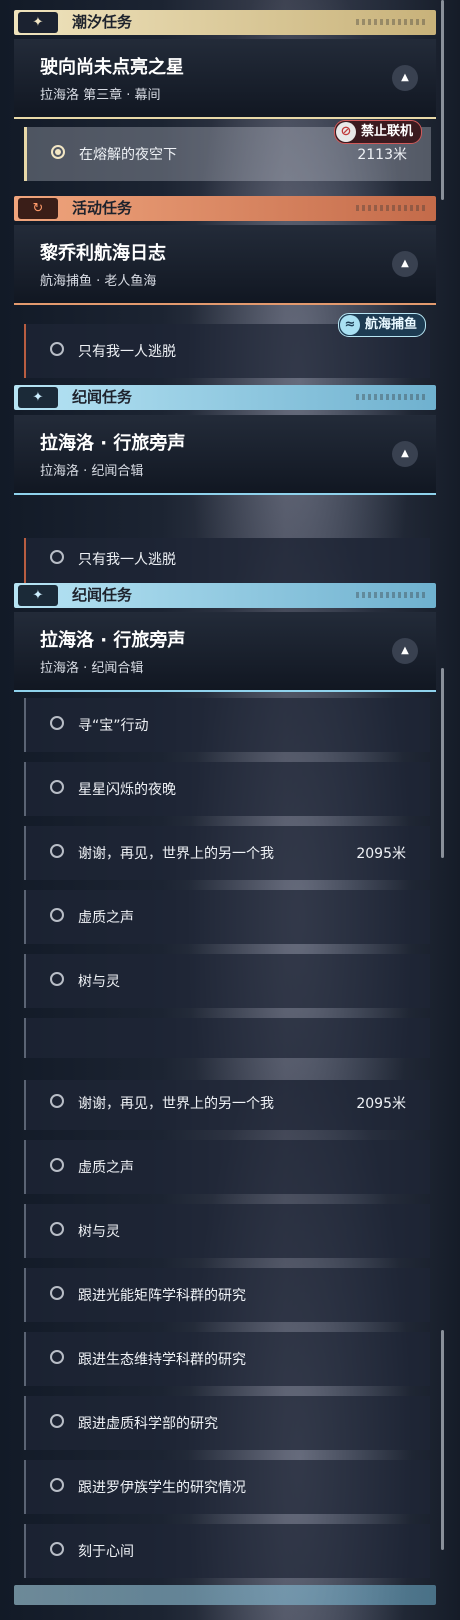 This screenshot has height=1620, width=460. Describe the element at coordinates (350, 325) in the screenshot. I see `fishing-icon: ≈` at that location.